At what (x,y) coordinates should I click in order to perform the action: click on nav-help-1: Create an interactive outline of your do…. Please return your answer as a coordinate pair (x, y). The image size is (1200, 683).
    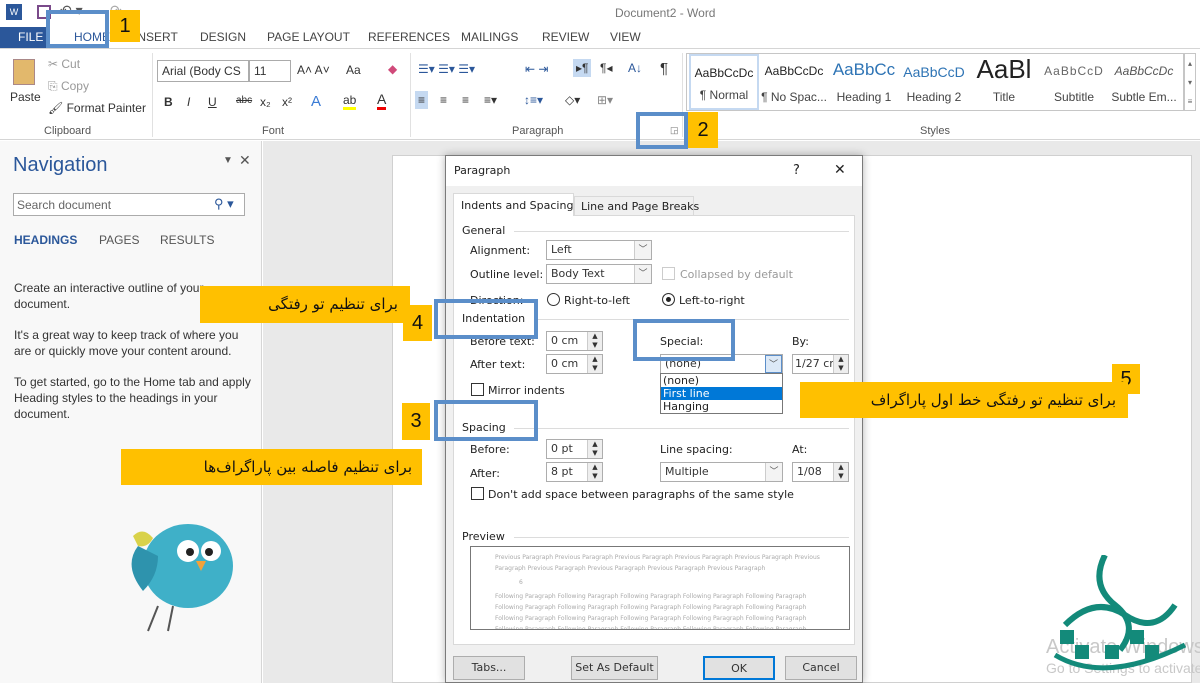
    Looking at the image, I should click on (109, 296).